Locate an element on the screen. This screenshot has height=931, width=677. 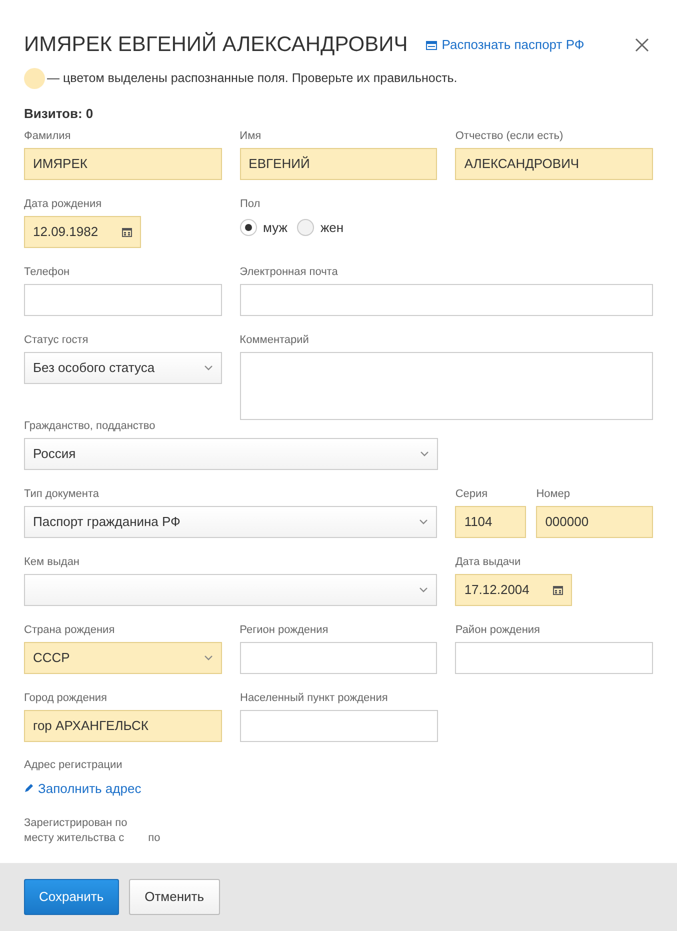
field-label: Серия is located at coordinates (472, 494).